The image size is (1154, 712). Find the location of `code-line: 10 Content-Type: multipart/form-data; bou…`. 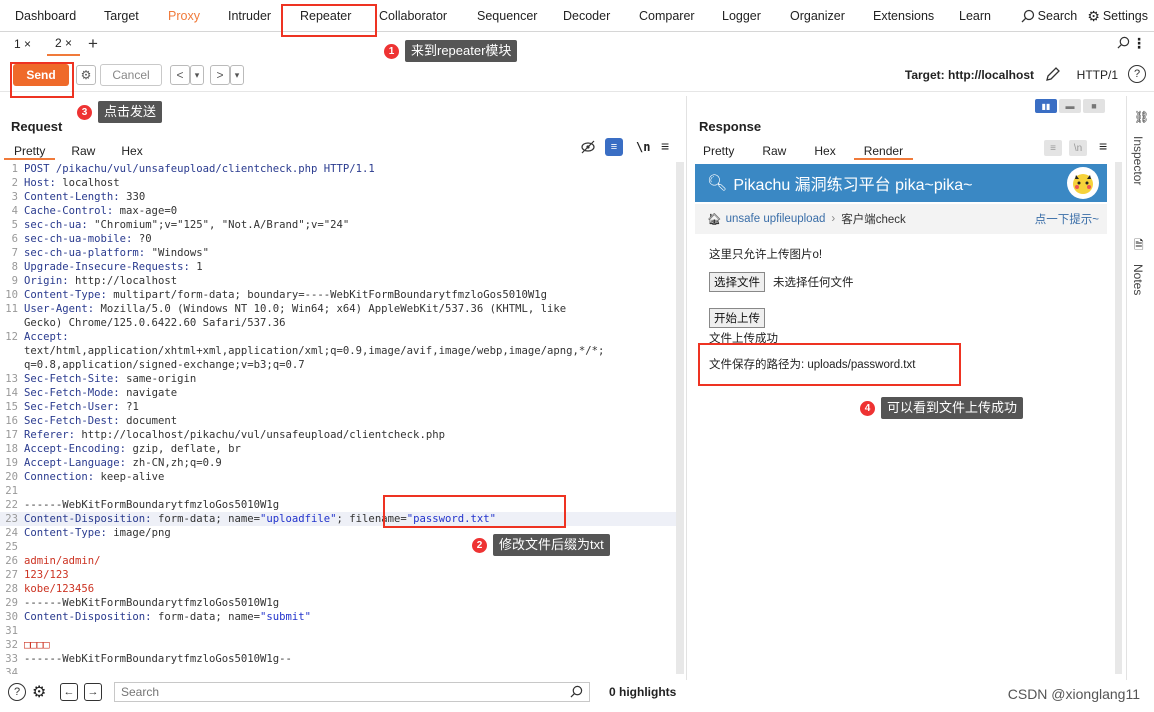

code-line: 10 Content-Type: multipart/form-data; bou… is located at coordinates (338, 295).